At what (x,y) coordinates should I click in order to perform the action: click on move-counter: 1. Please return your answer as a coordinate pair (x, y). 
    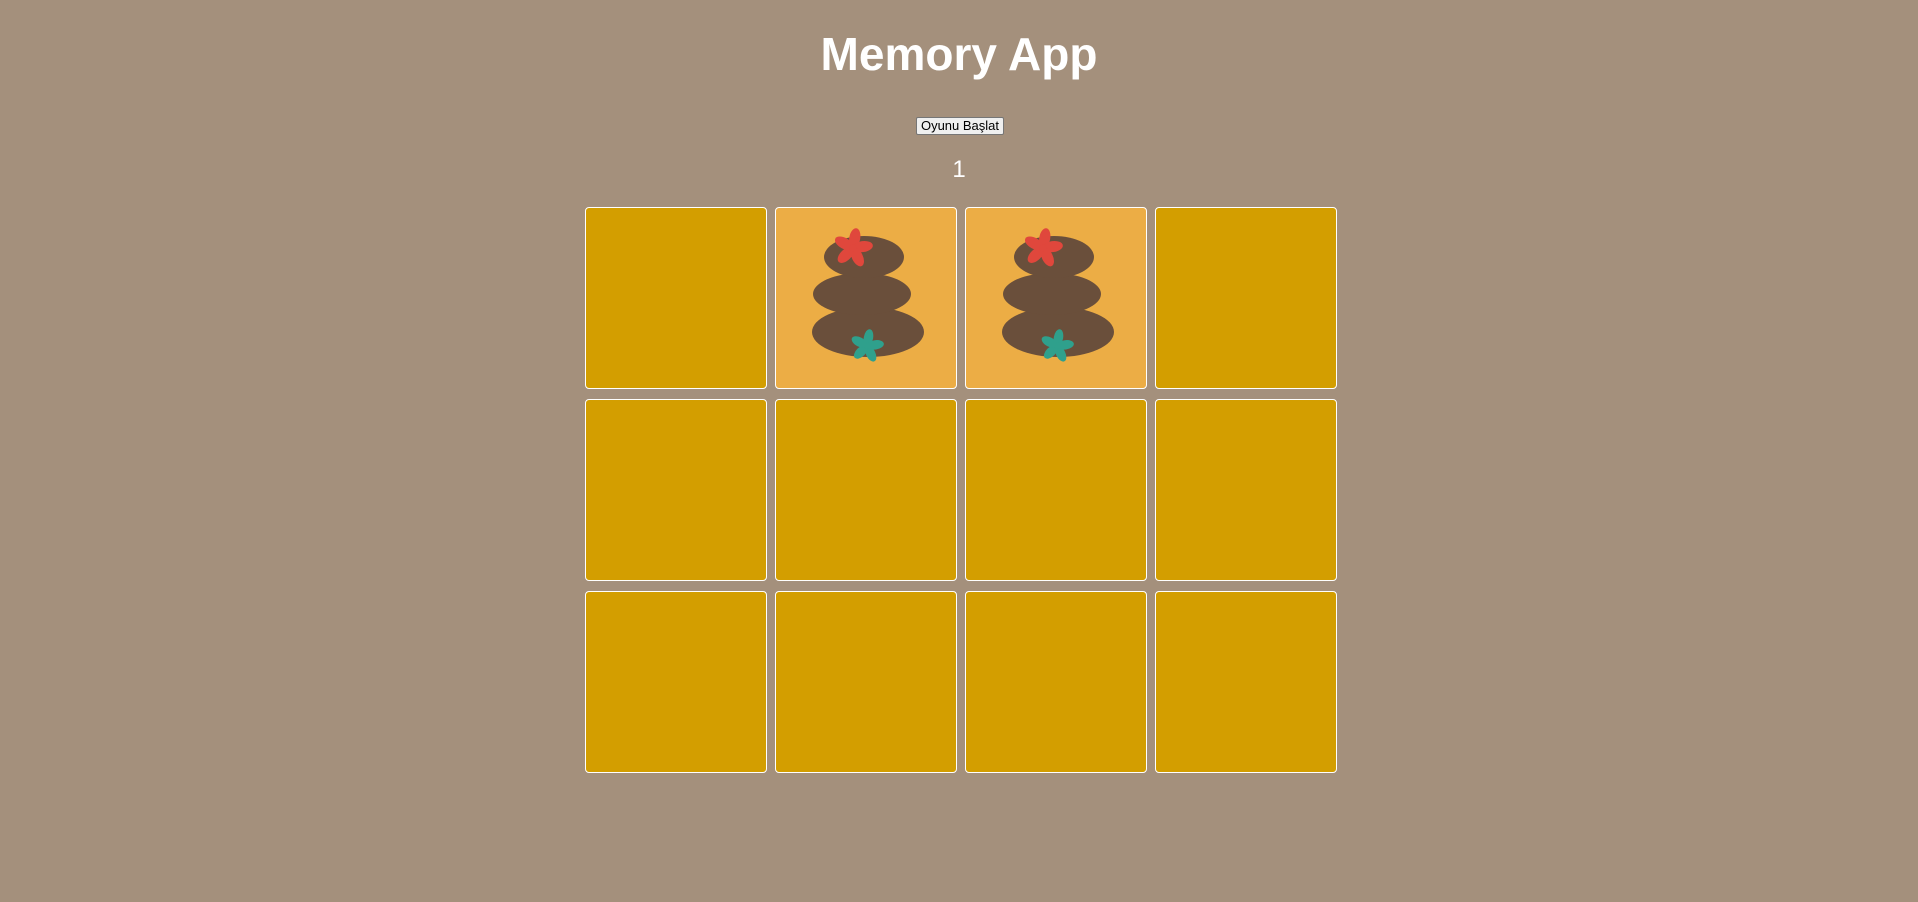
    Looking at the image, I should click on (959, 169).